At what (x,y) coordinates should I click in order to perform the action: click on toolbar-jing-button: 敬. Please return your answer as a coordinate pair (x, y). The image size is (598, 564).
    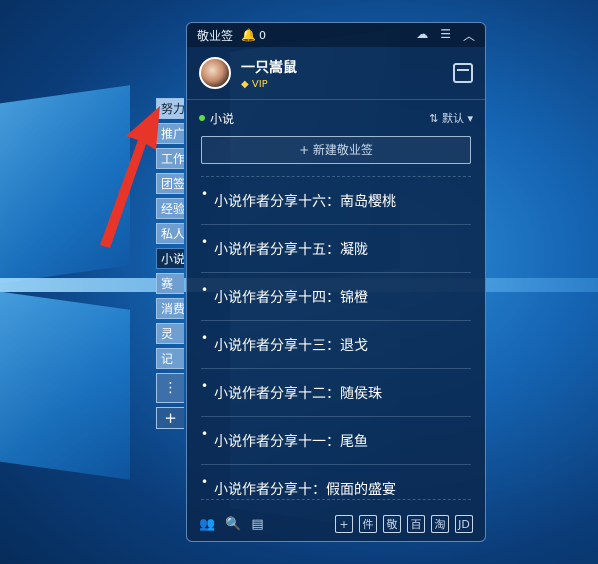
    Looking at the image, I should click on (392, 524).